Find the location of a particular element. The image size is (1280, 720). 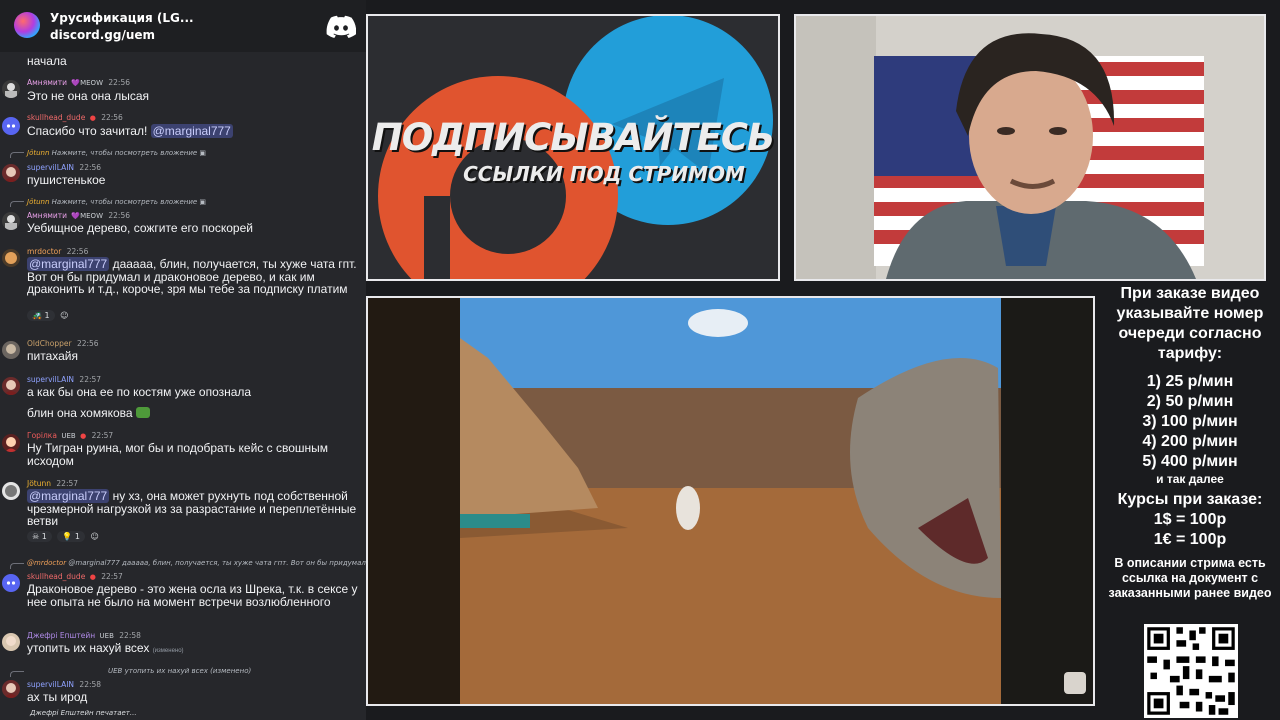

message-meta: skullhead_dude ● 22:57 is located at coordinates (75, 576).